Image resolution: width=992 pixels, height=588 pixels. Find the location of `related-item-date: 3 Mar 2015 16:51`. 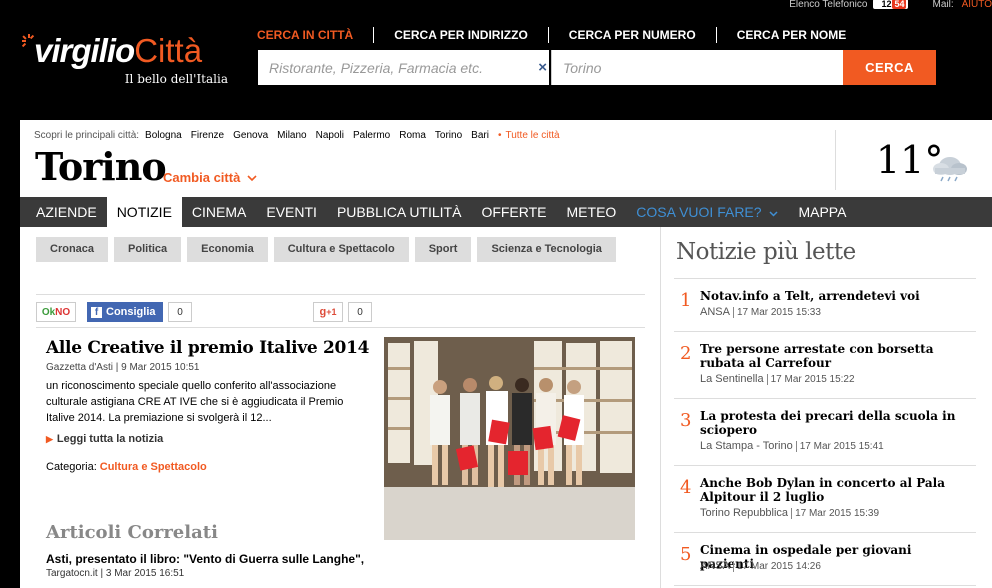

related-item-date: 3 Mar 2015 16:51 is located at coordinates (145, 573).